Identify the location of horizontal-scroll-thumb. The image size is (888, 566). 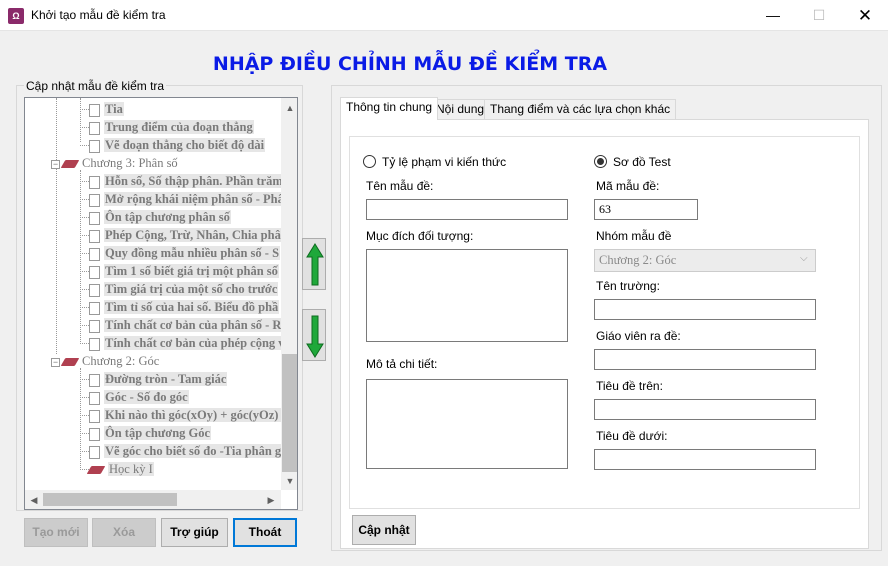
(110, 499).